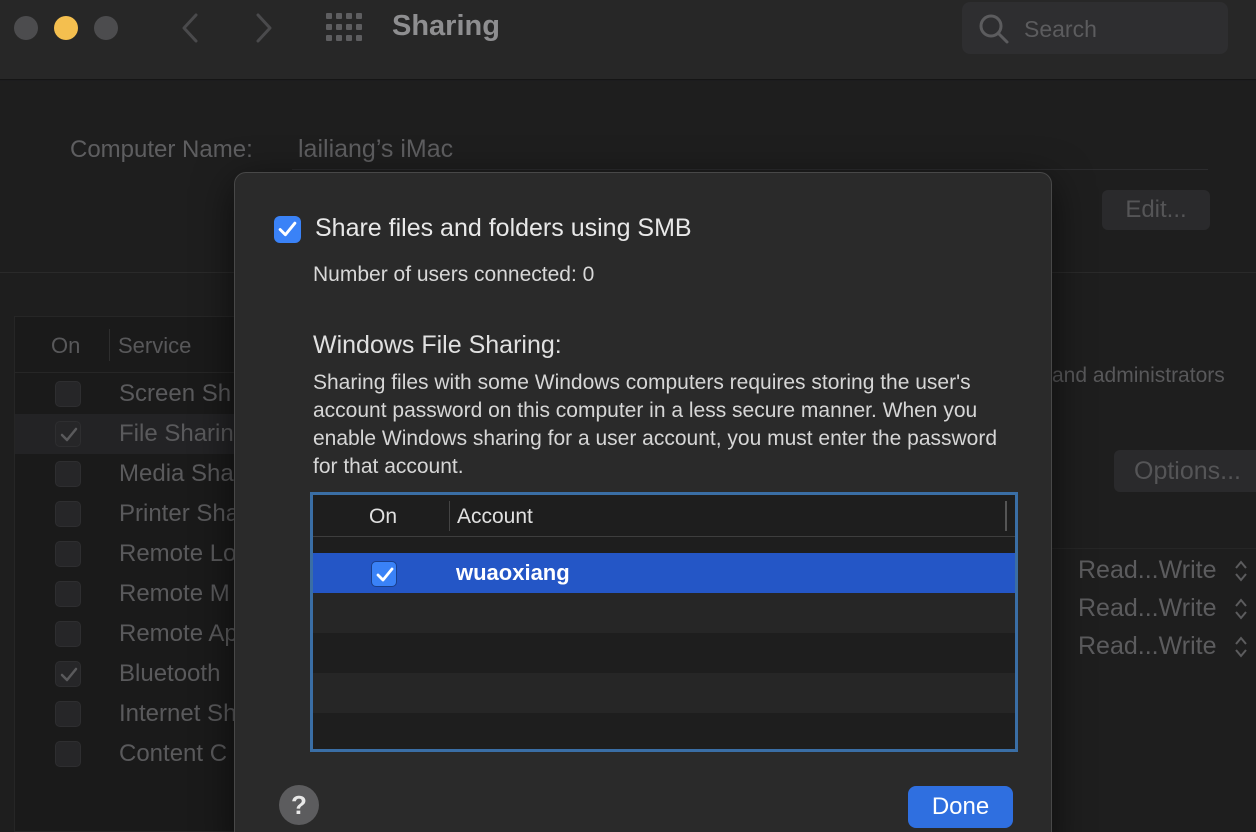 This screenshot has height=832, width=1256. I want to click on forward-arrow-icon, so click(263, 28).